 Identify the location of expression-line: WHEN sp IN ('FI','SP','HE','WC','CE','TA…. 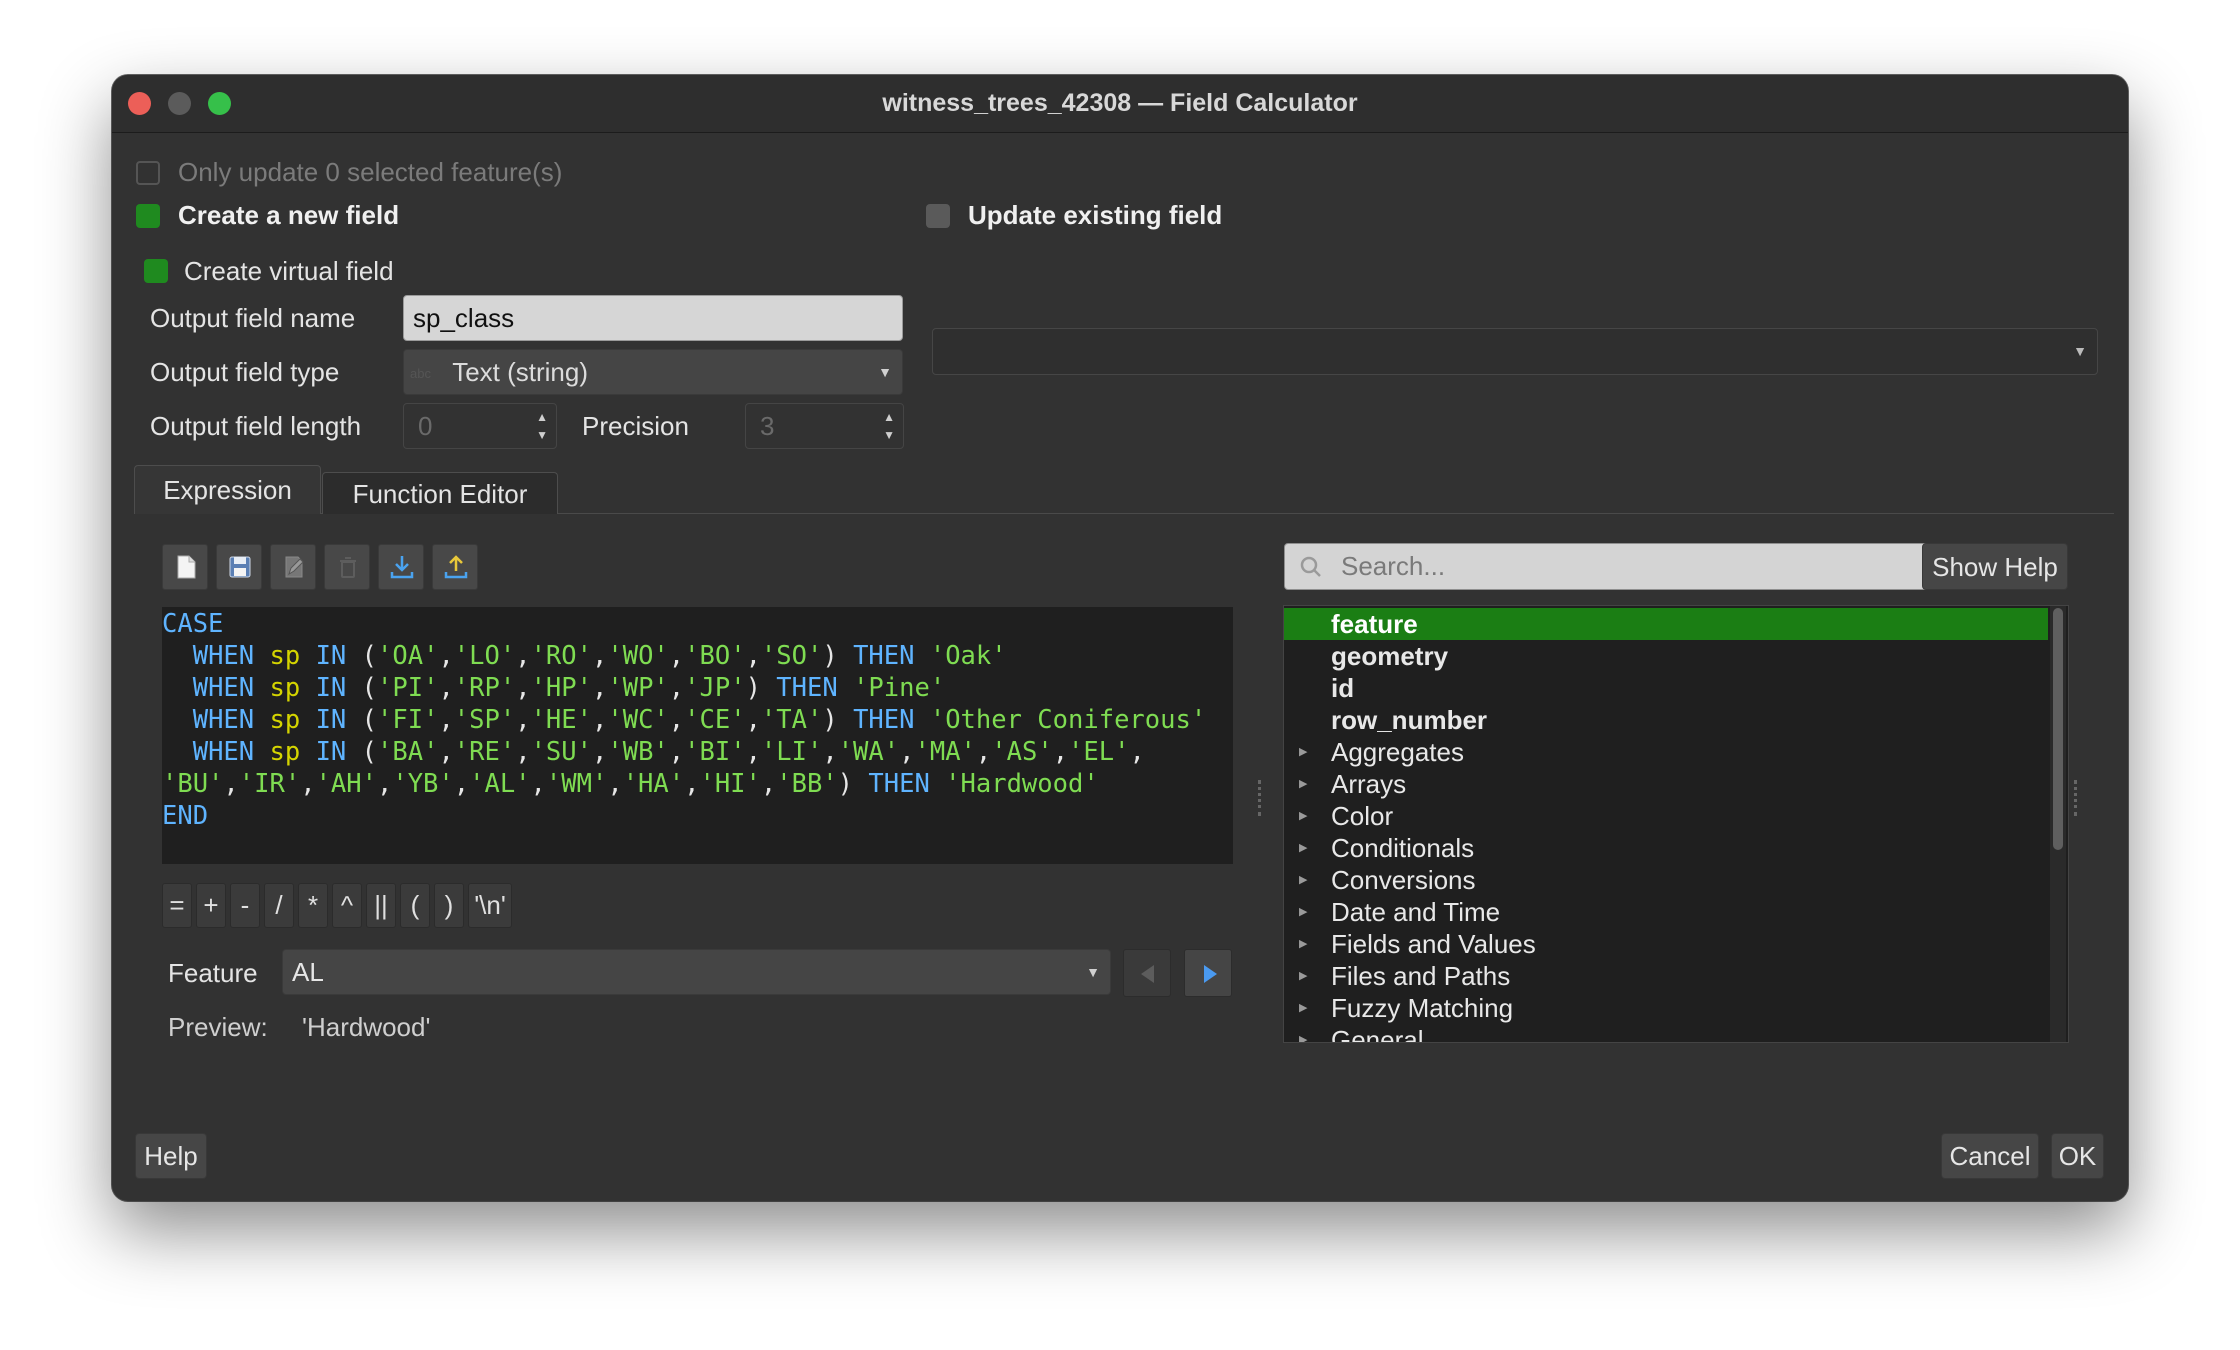
(697, 720).